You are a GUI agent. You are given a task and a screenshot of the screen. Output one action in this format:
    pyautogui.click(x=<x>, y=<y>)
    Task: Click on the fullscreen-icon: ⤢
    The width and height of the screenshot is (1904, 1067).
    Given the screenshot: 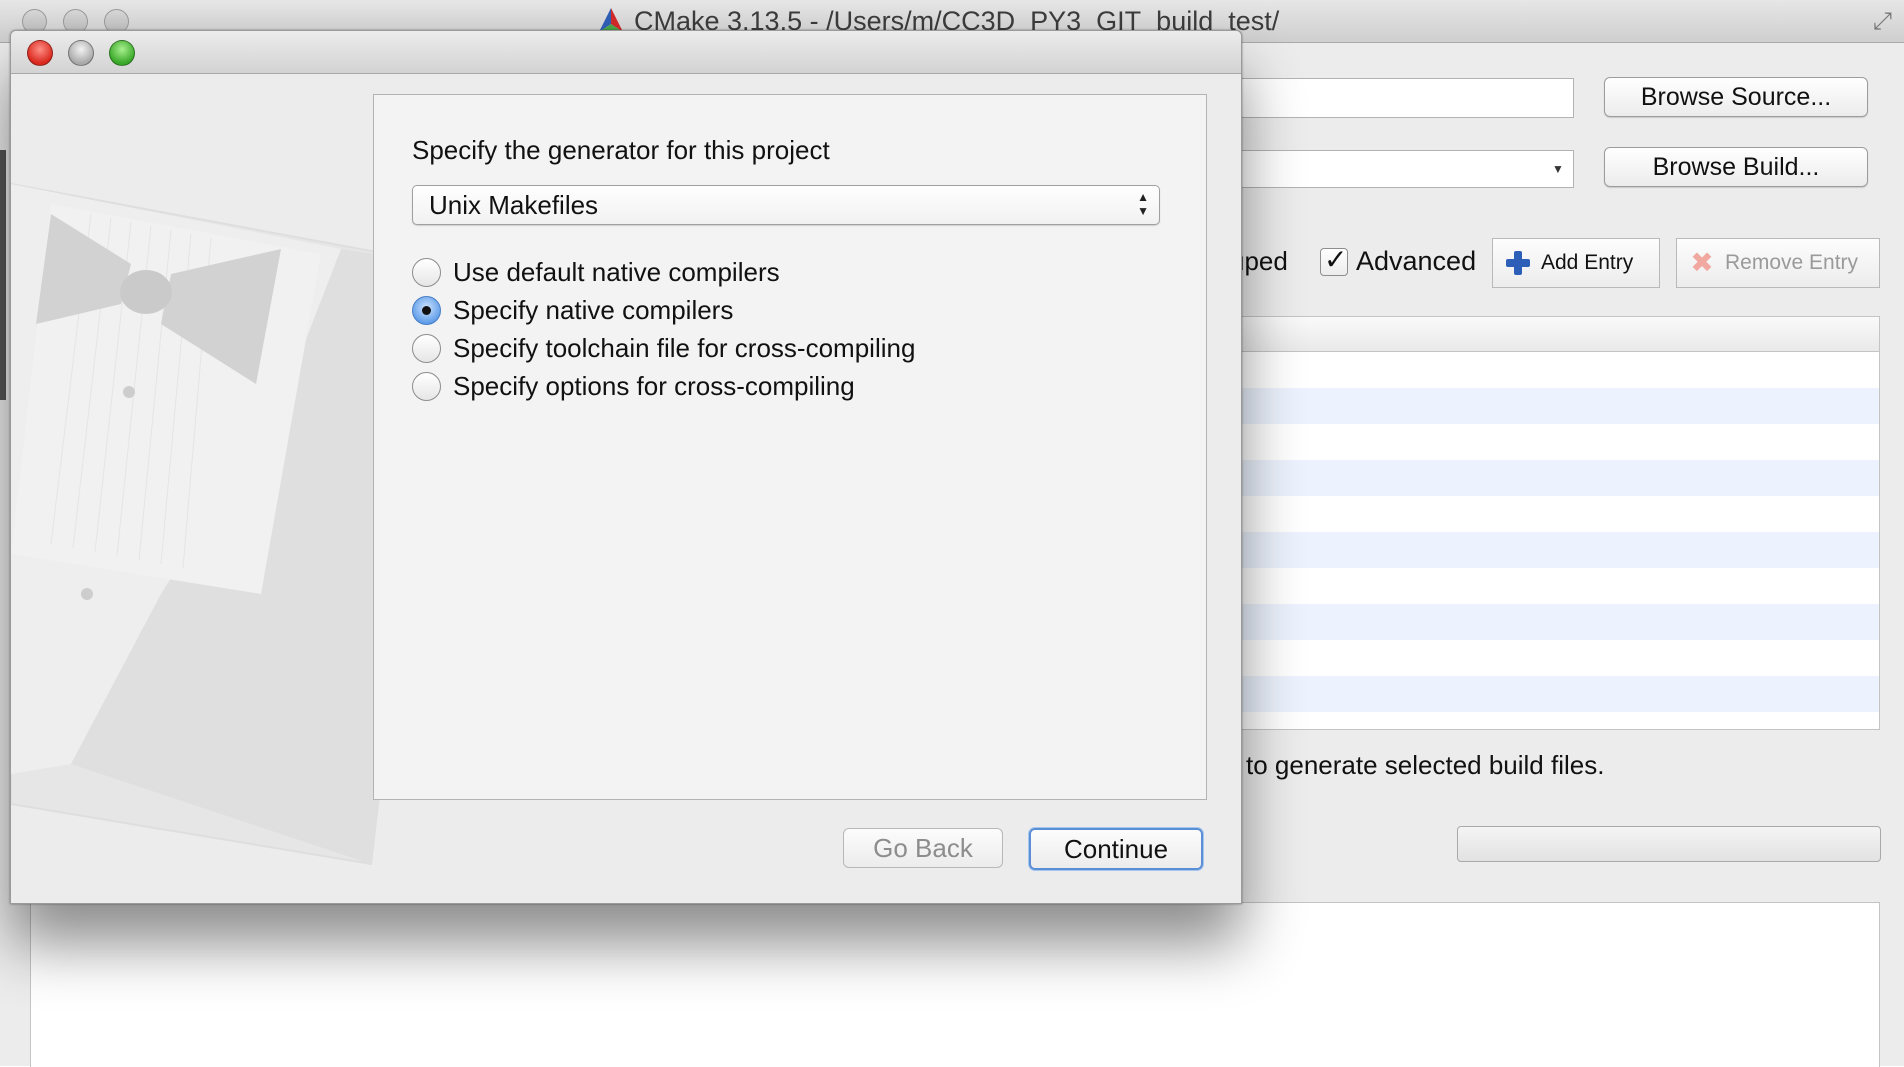 What is the action you would take?
    pyautogui.click(x=1882, y=22)
    